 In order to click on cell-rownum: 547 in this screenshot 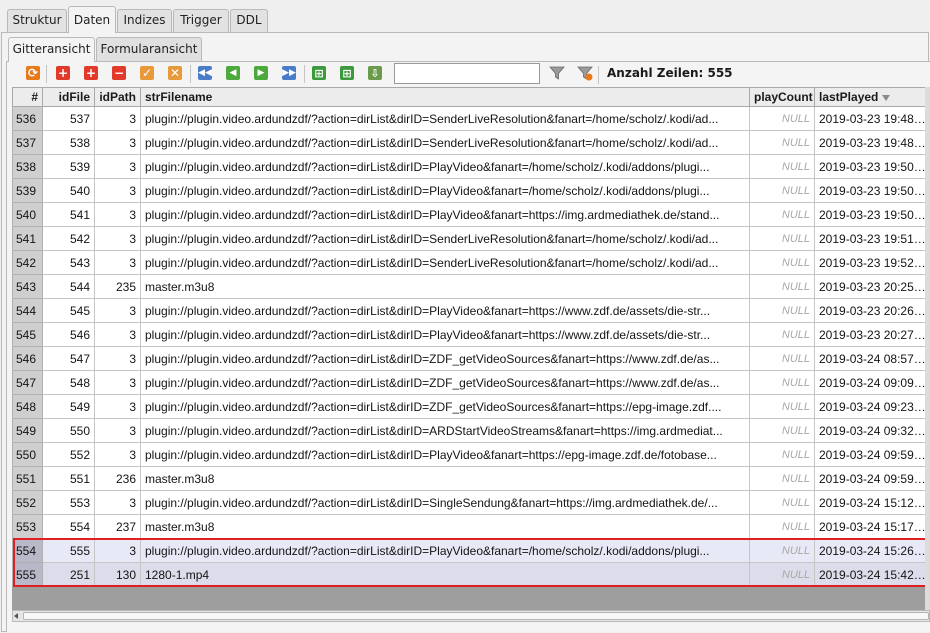, I will do `click(27, 382)`.